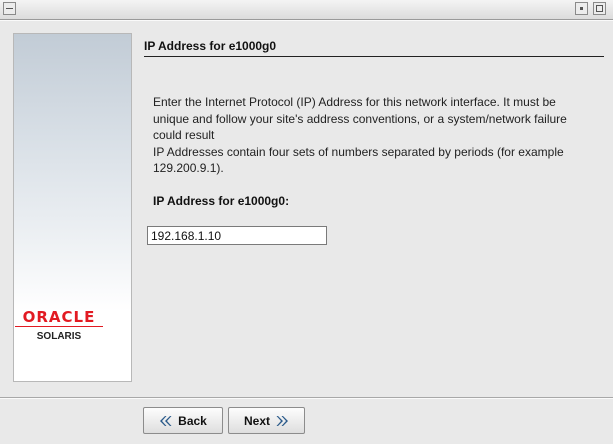 This screenshot has height=444, width=613. Describe the element at coordinates (306, 398) in the screenshot. I see `footer-divider-highlight` at that location.